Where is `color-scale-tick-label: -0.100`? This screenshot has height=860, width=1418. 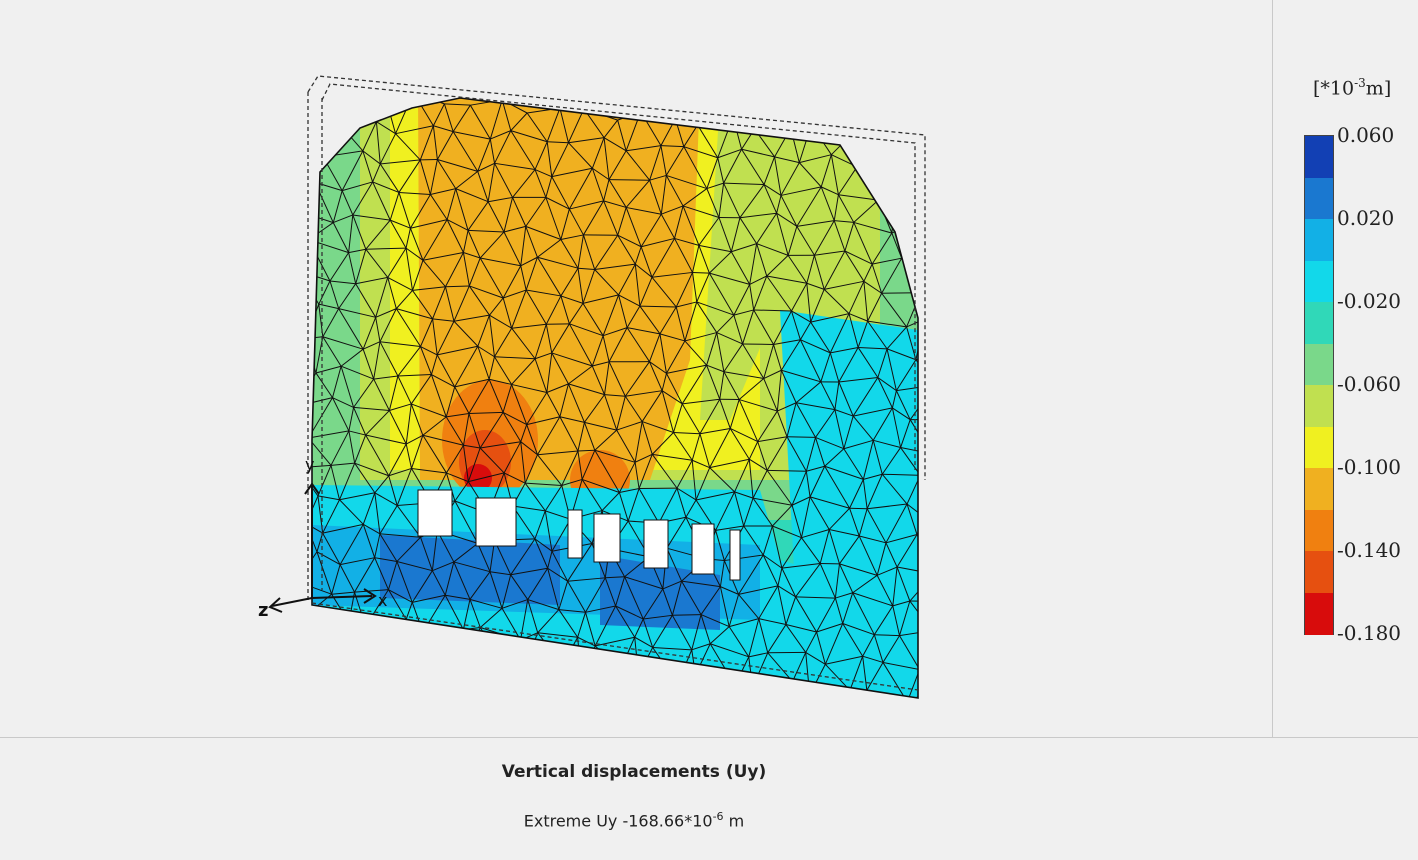
color-scale-tick-label: -0.100 is located at coordinates (1369, 467).